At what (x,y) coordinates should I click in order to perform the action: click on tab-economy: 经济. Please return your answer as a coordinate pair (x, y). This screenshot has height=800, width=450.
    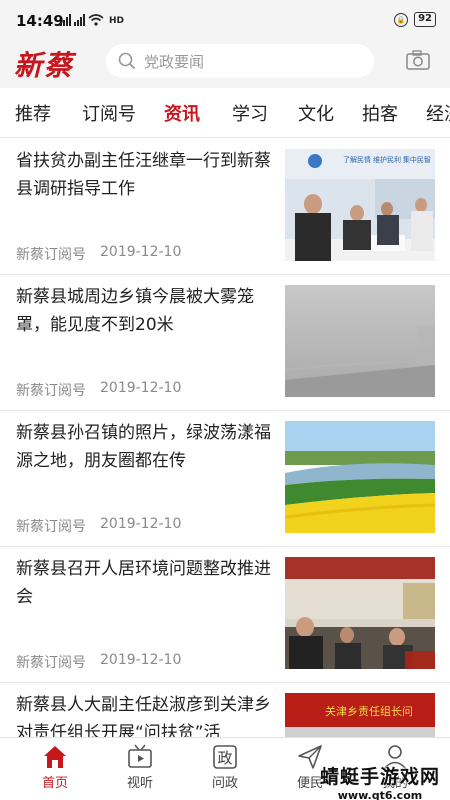
    Looking at the image, I should click on (438, 113).